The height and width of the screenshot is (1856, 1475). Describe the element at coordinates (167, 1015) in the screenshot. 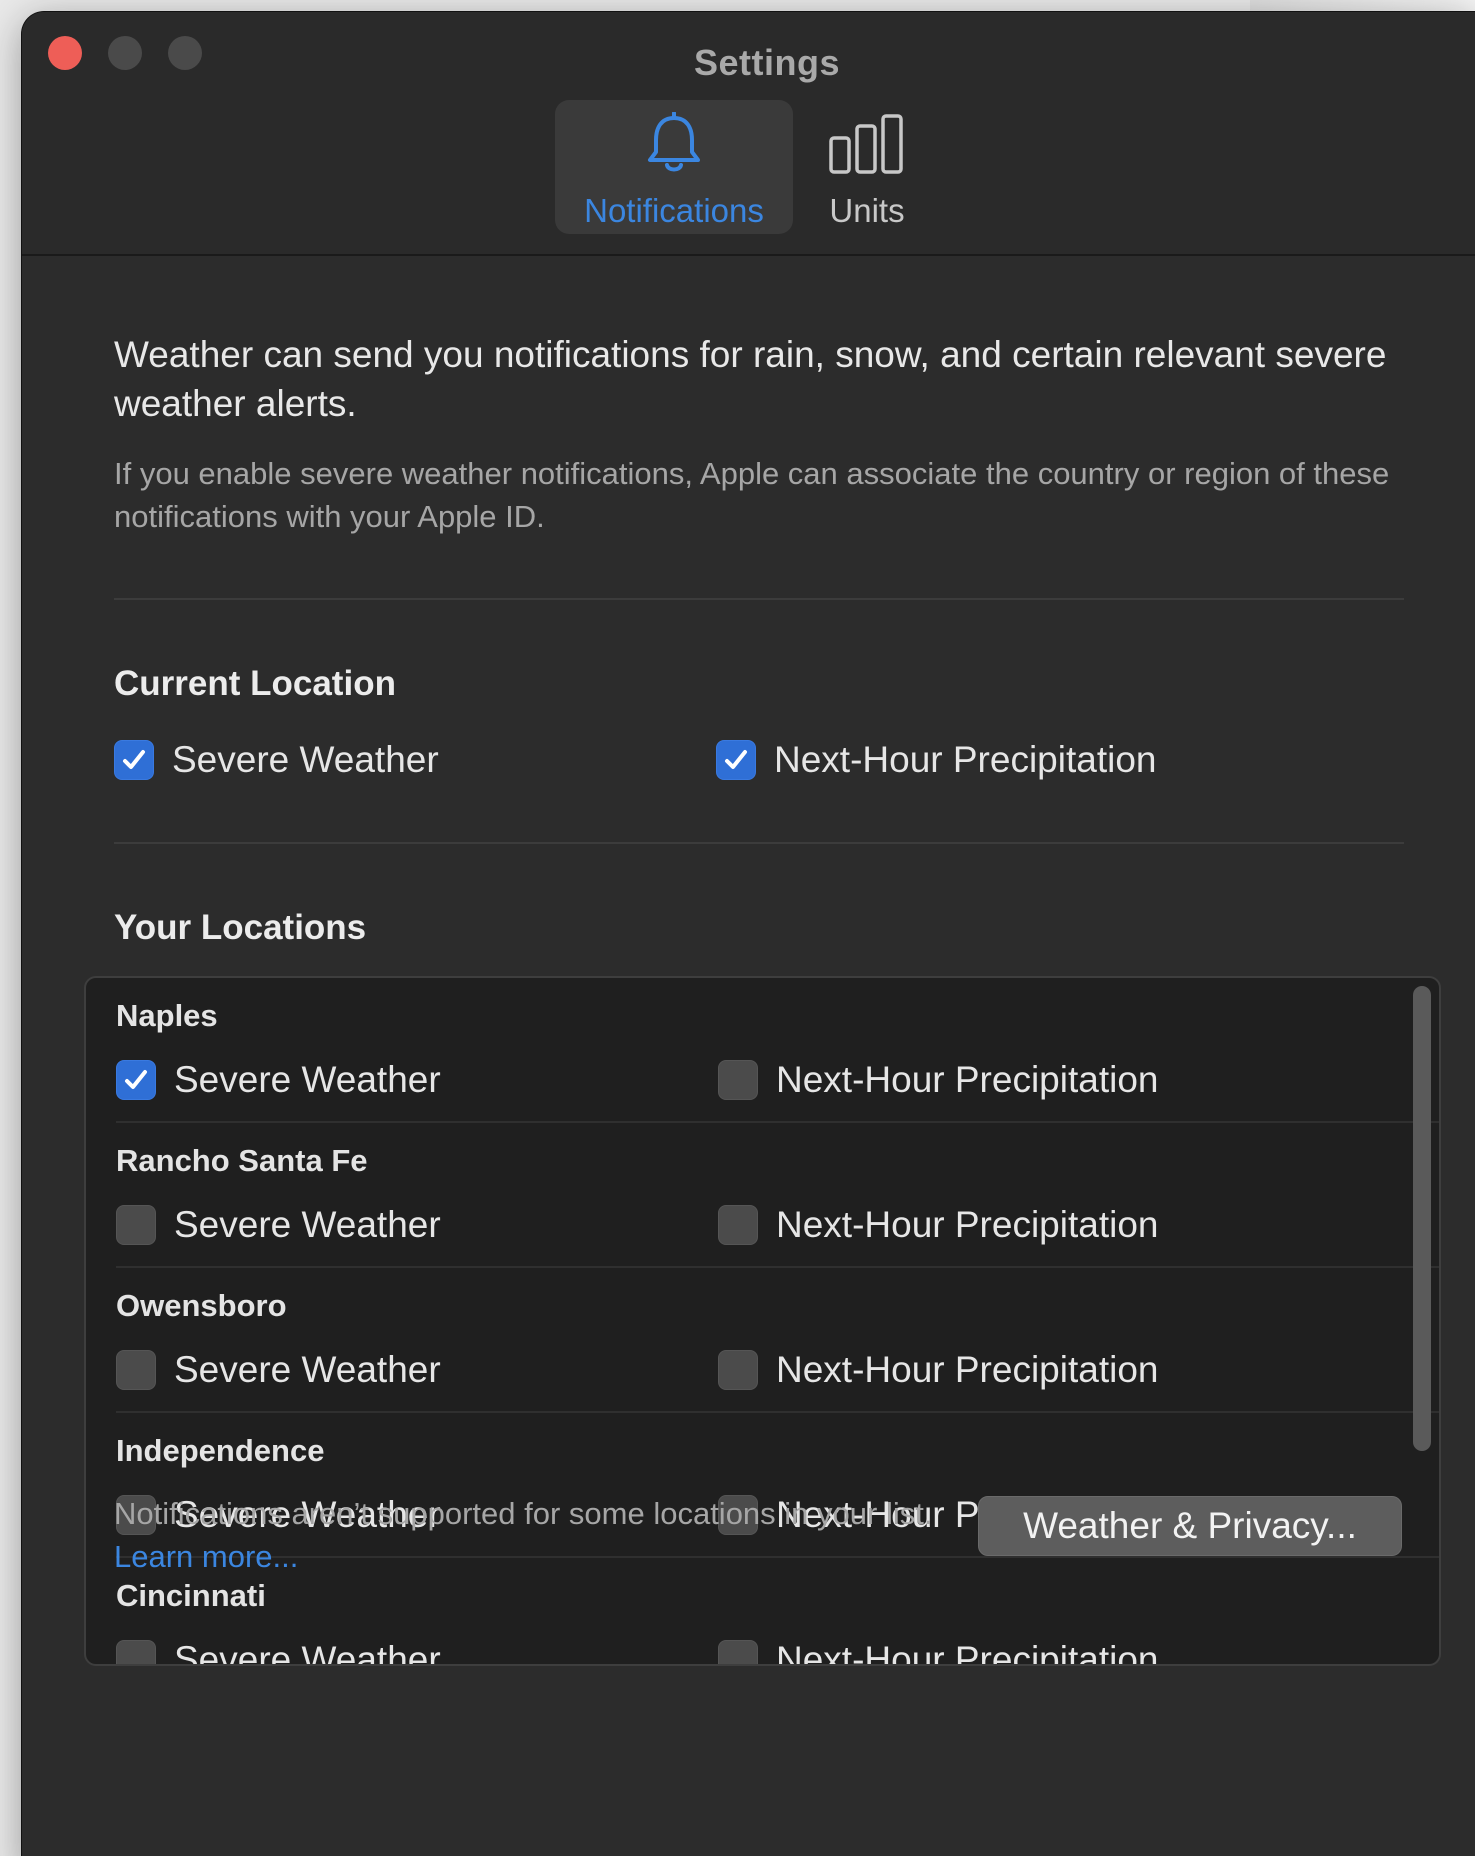

I see `location-name: Naples` at that location.